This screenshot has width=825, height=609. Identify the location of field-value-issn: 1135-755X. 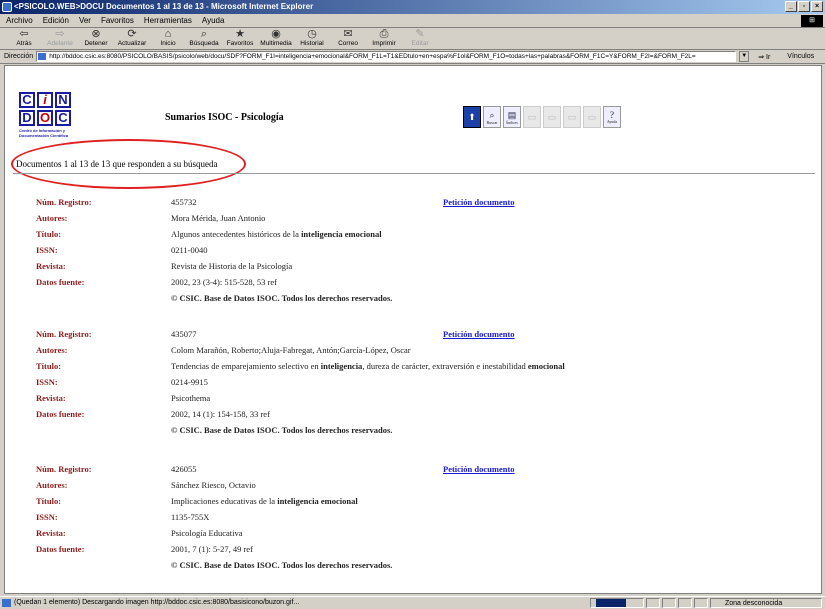
(190, 517).